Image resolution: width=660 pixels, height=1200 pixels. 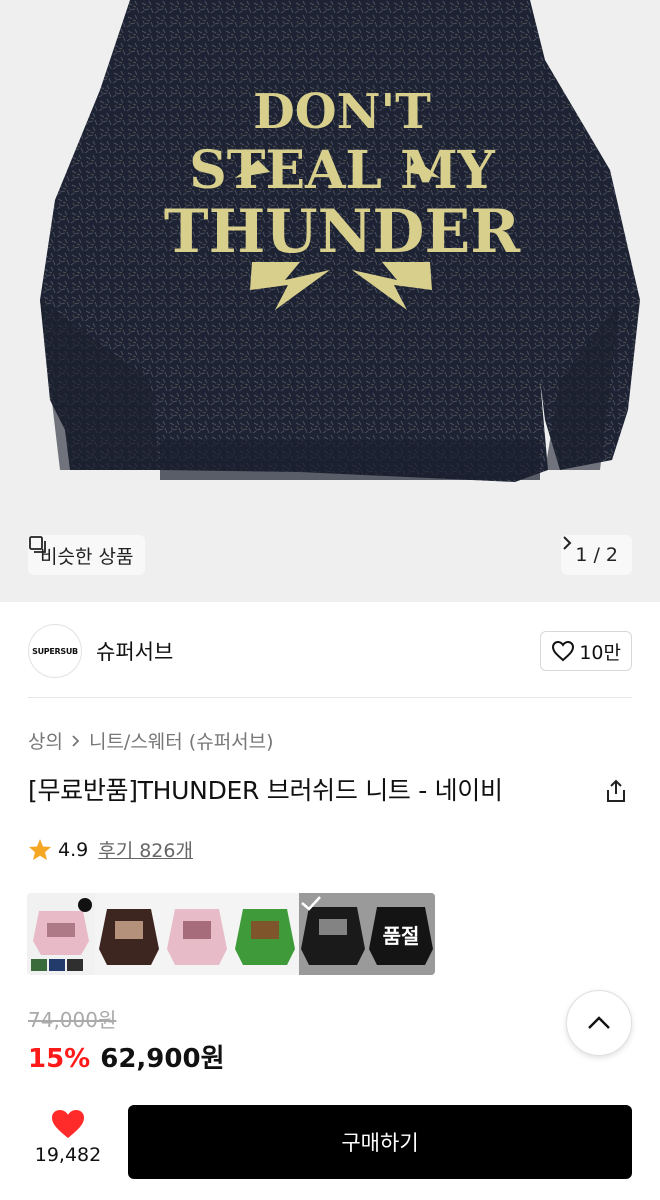 I want to click on chevron-up-icon, so click(x=599, y=1022).